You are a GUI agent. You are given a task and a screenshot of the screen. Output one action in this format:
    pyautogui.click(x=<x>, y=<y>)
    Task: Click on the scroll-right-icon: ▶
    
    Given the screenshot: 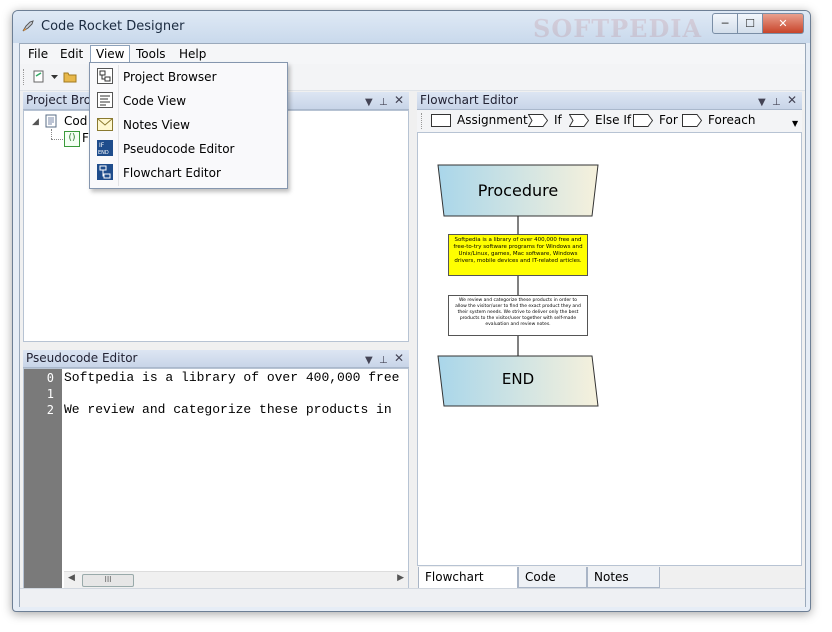 What is the action you would take?
    pyautogui.click(x=400, y=578)
    